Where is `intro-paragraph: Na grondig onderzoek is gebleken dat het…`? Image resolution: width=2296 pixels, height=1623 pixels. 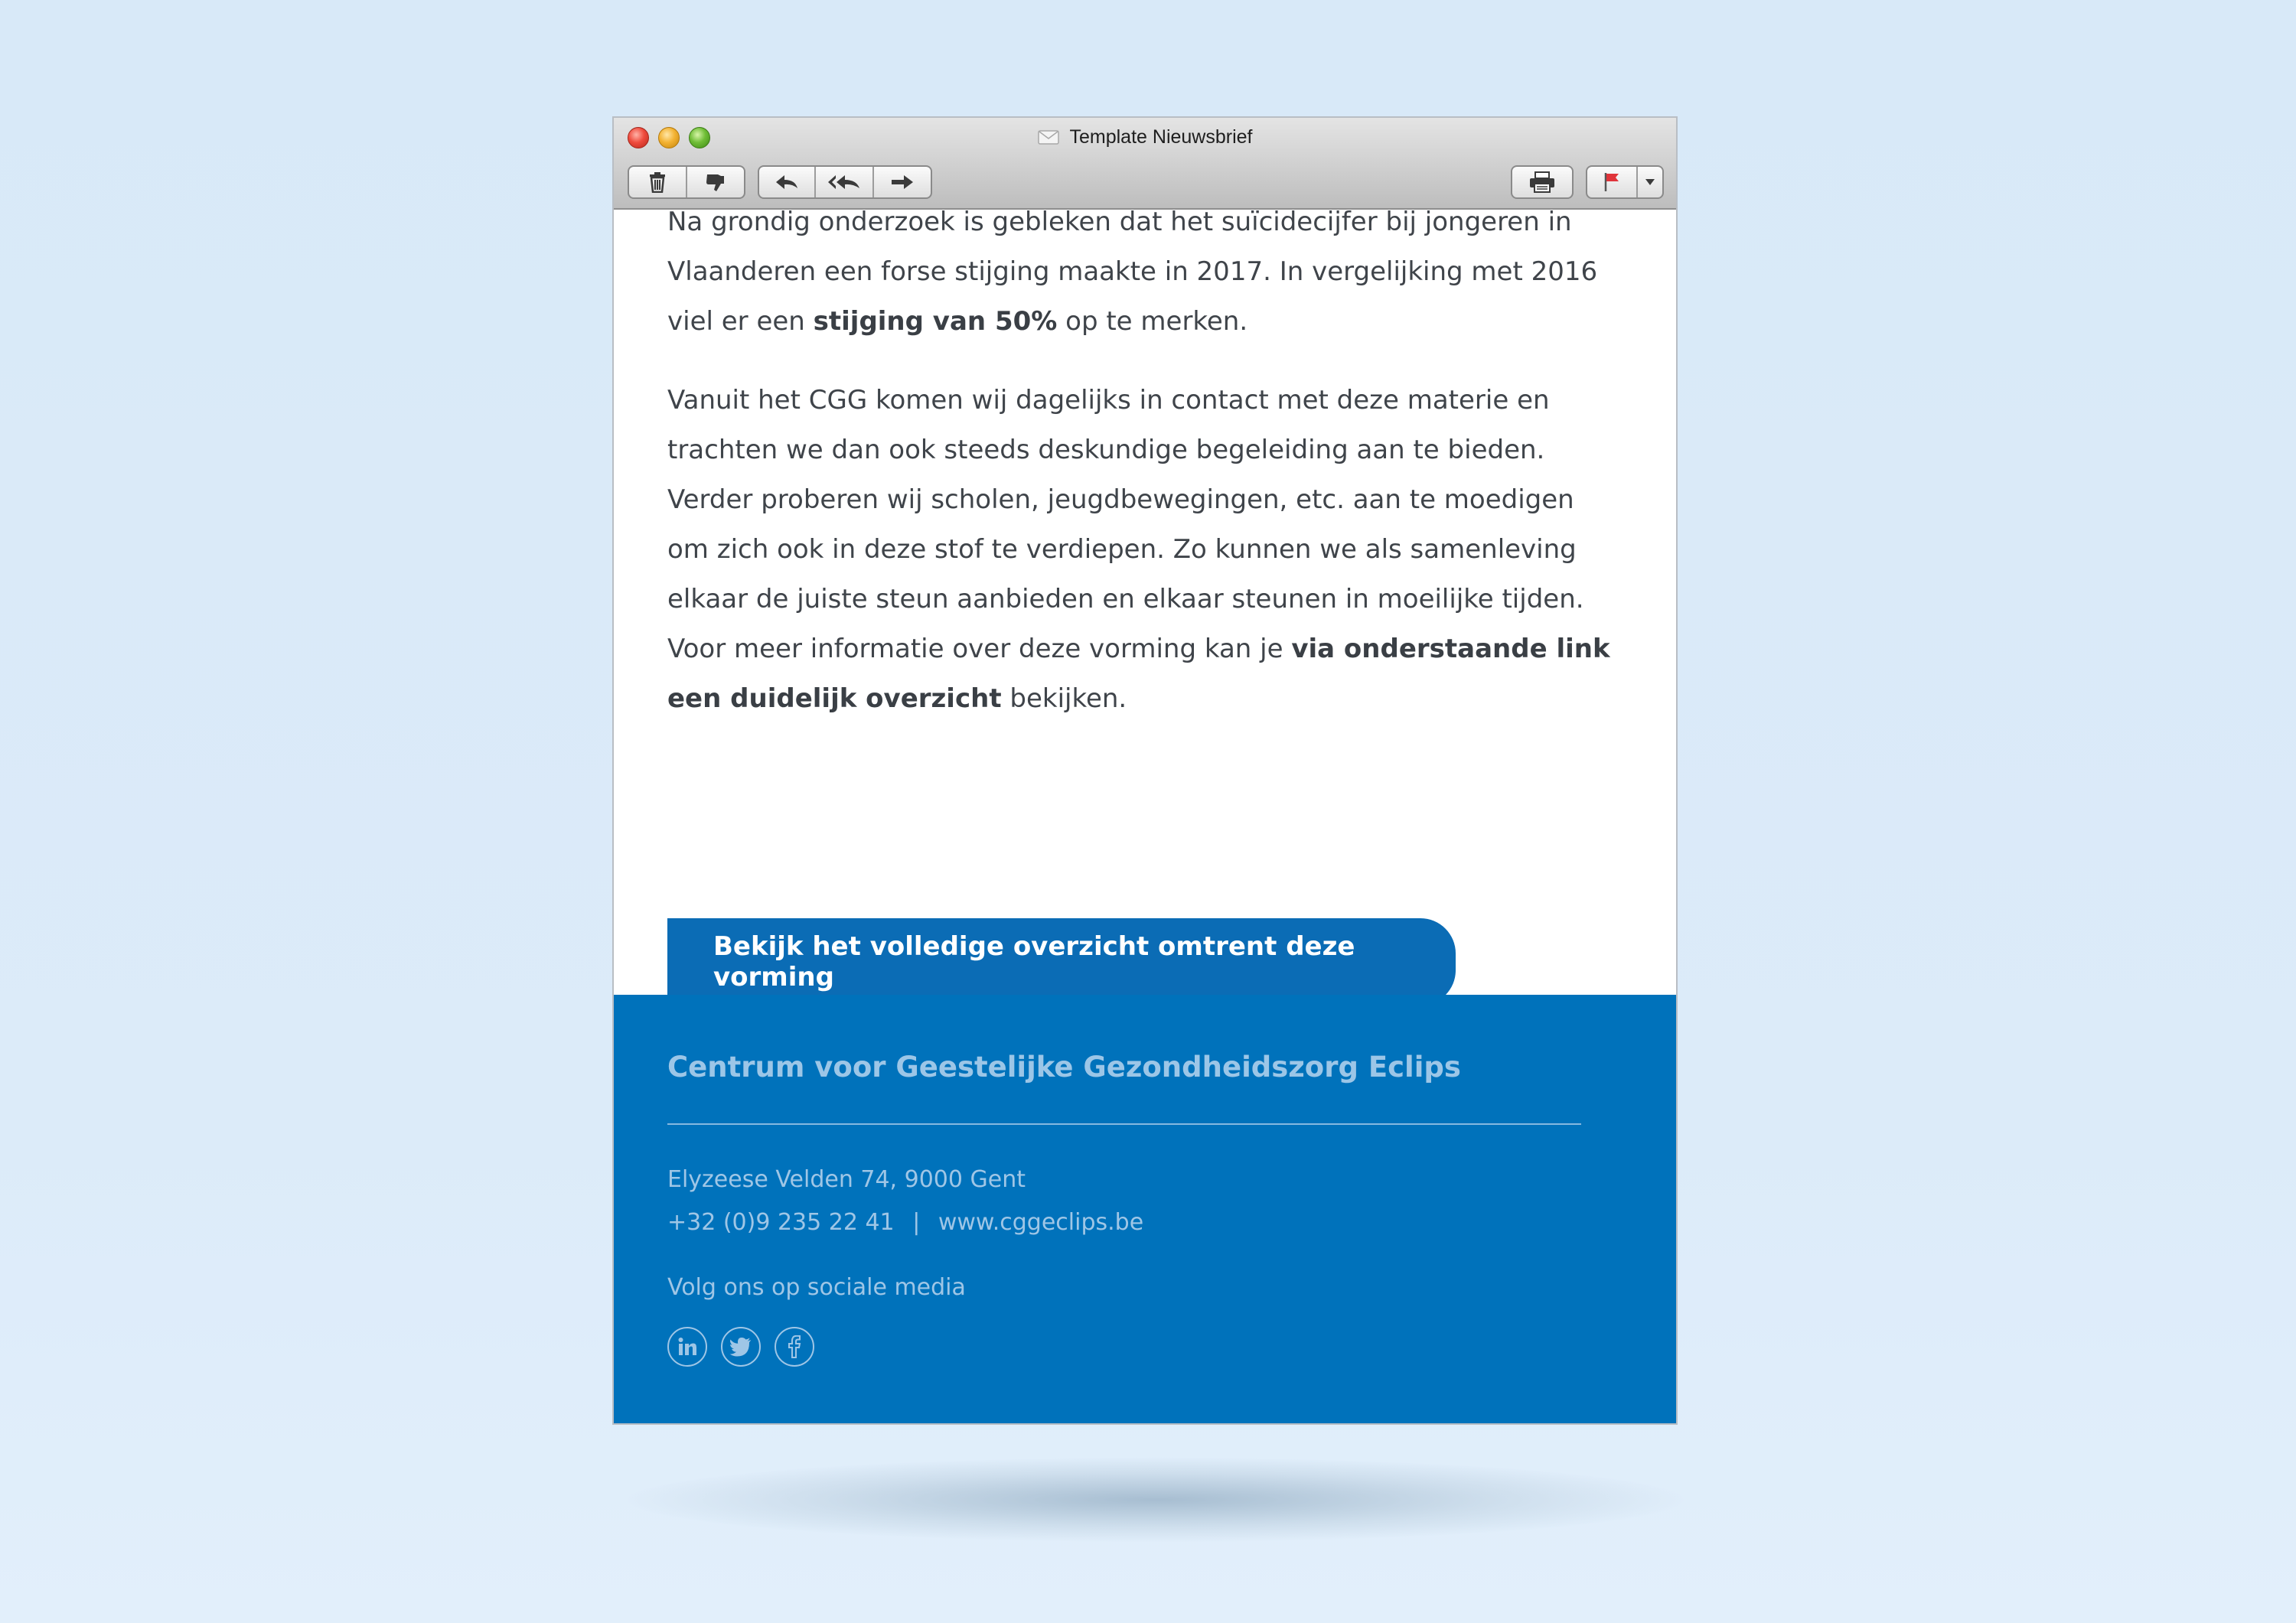
intro-paragraph: Na grondig onderzoek is gebleken dat het… is located at coordinates (1141, 278).